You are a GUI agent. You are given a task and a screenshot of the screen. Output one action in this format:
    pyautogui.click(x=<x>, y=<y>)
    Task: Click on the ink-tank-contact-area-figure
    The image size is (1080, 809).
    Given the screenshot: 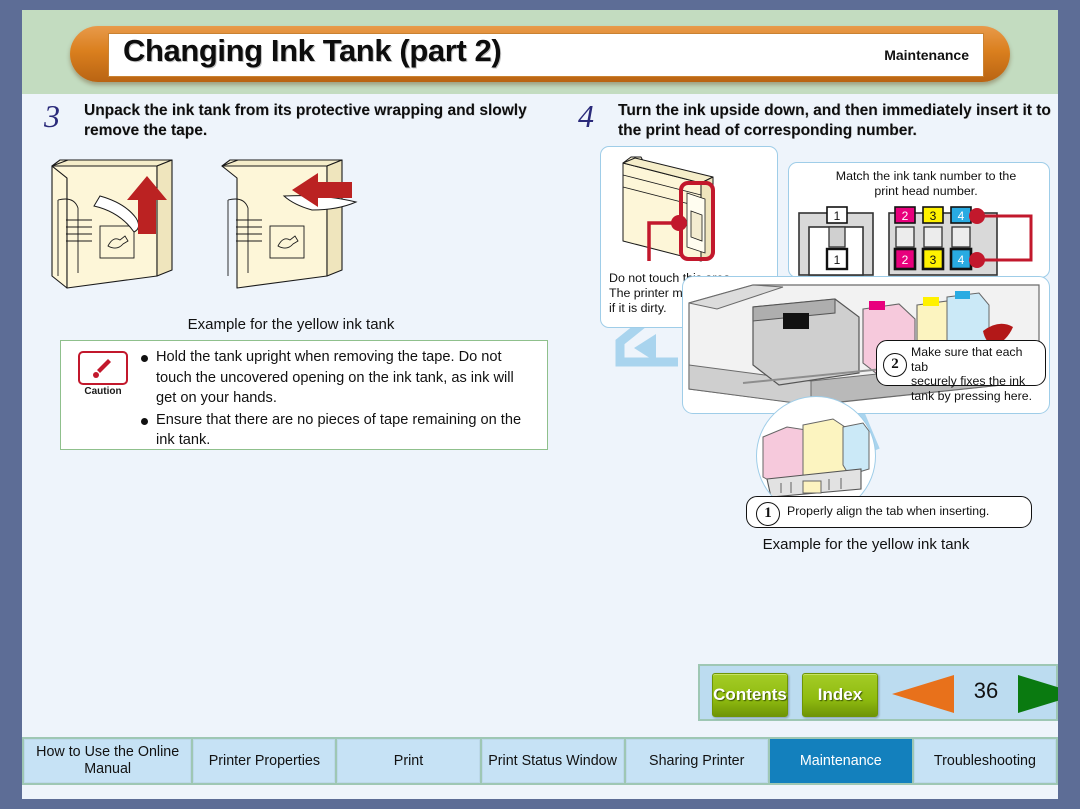 What is the action you would take?
    pyautogui.click(x=668, y=209)
    